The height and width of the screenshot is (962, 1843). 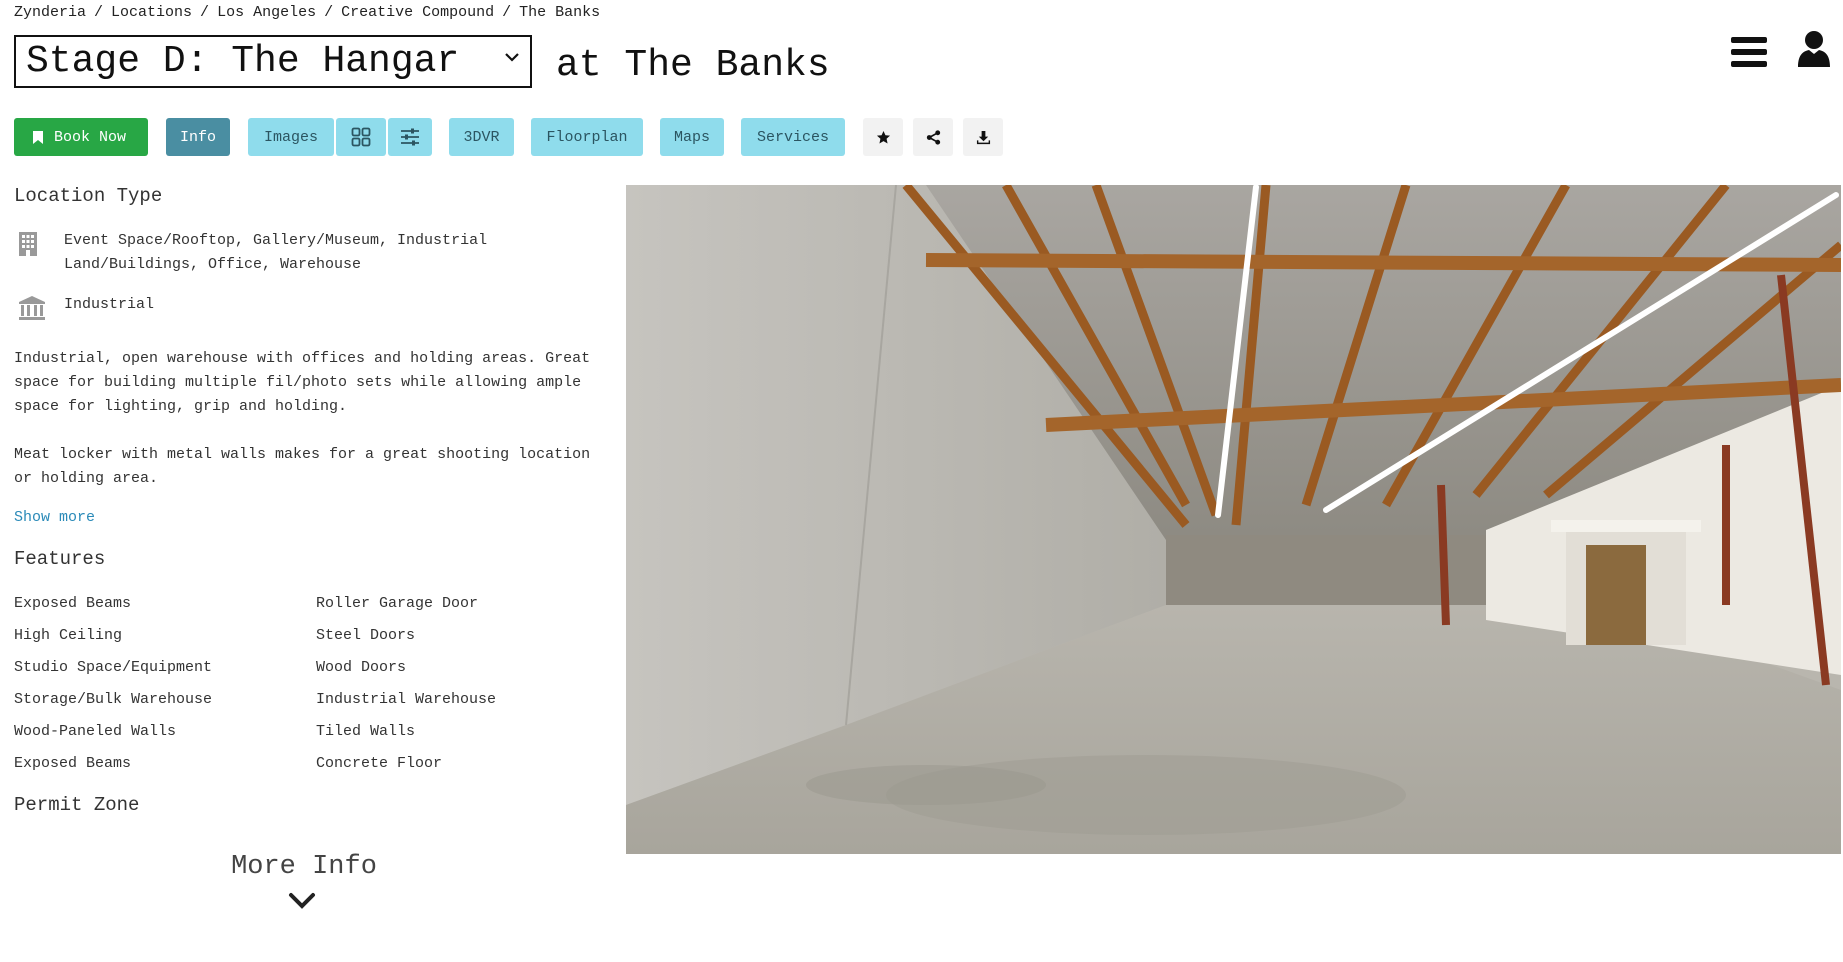 I want to click on grid-view-button, so click(x=361, y=137).